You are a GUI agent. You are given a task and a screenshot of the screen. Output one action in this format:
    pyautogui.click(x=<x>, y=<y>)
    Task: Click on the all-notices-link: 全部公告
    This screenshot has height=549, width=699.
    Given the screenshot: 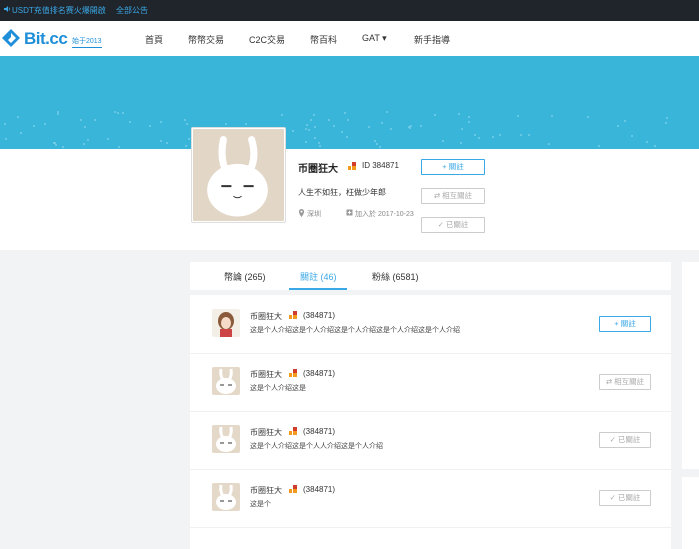 What is the action you would take?
    pyautogui.click(x=132, y=10)
    